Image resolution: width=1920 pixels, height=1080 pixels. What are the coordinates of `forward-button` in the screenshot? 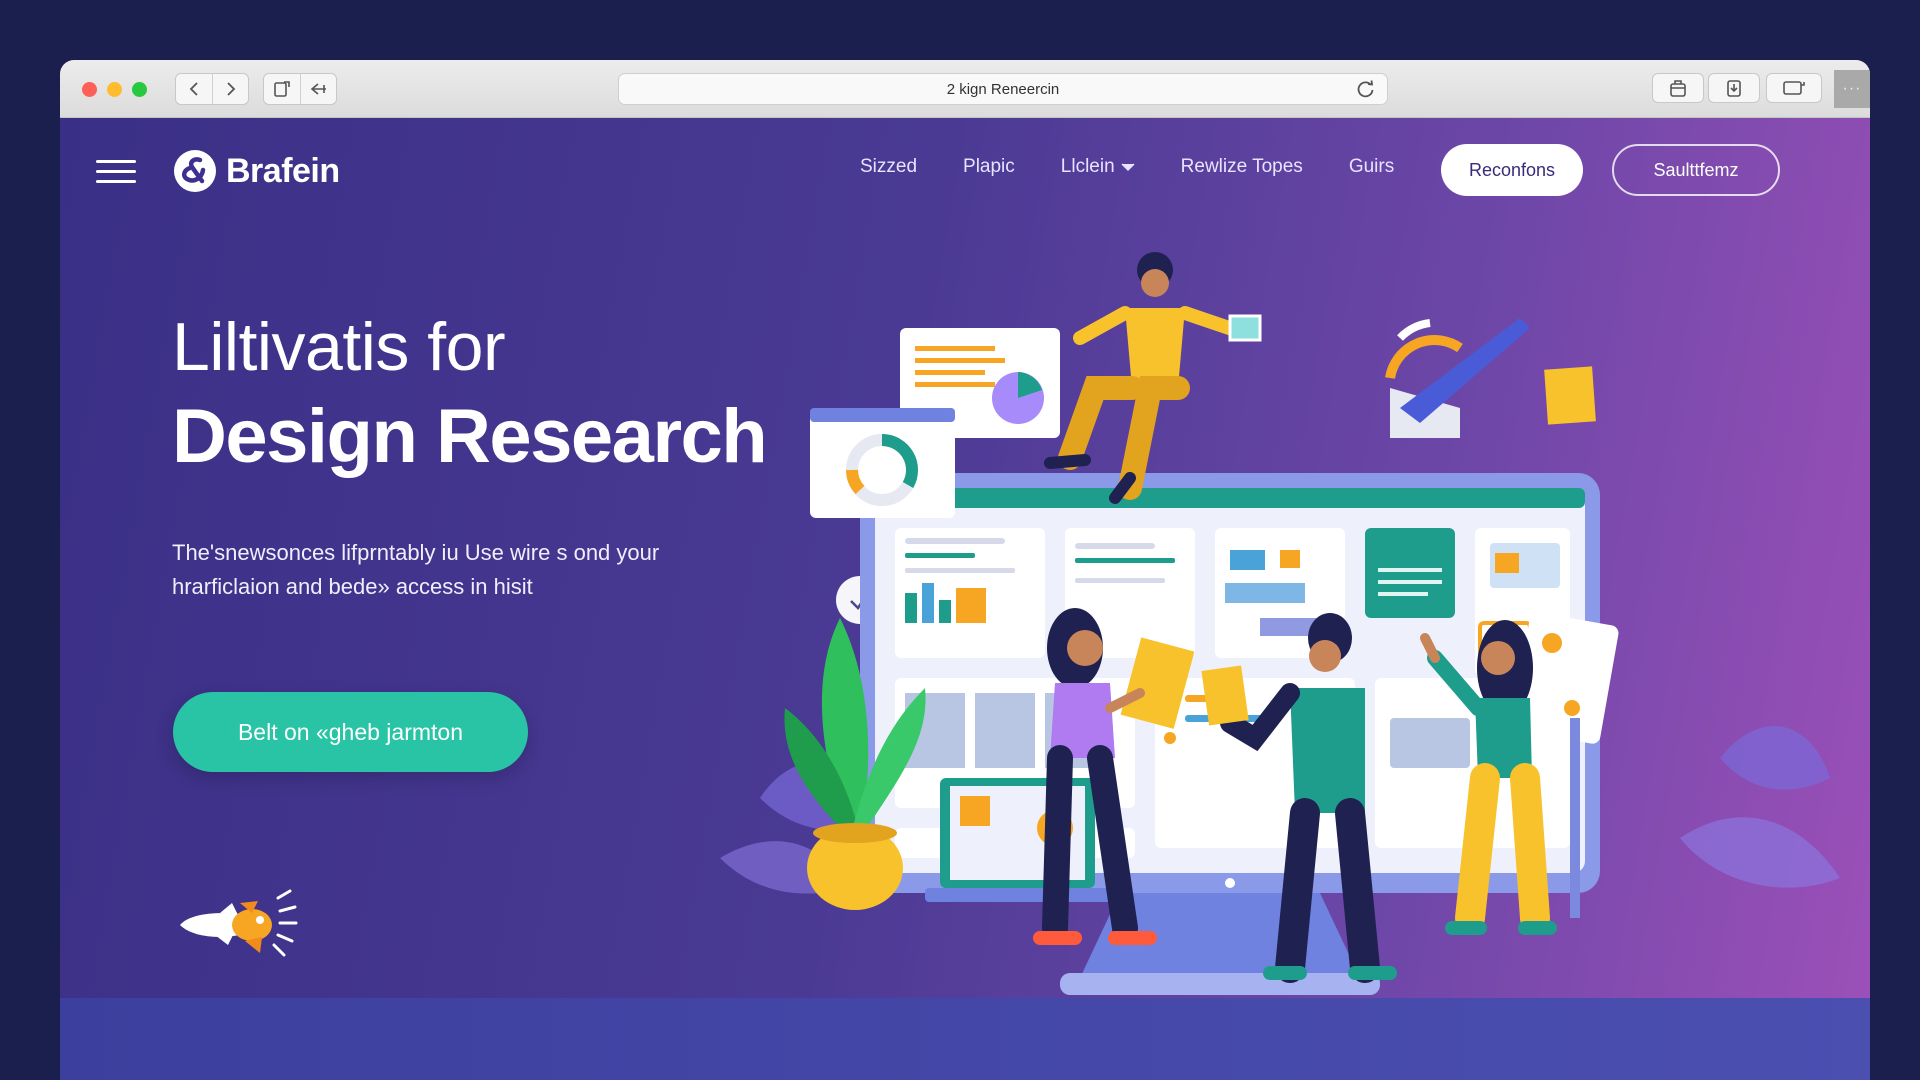 It's located at (230, 89).